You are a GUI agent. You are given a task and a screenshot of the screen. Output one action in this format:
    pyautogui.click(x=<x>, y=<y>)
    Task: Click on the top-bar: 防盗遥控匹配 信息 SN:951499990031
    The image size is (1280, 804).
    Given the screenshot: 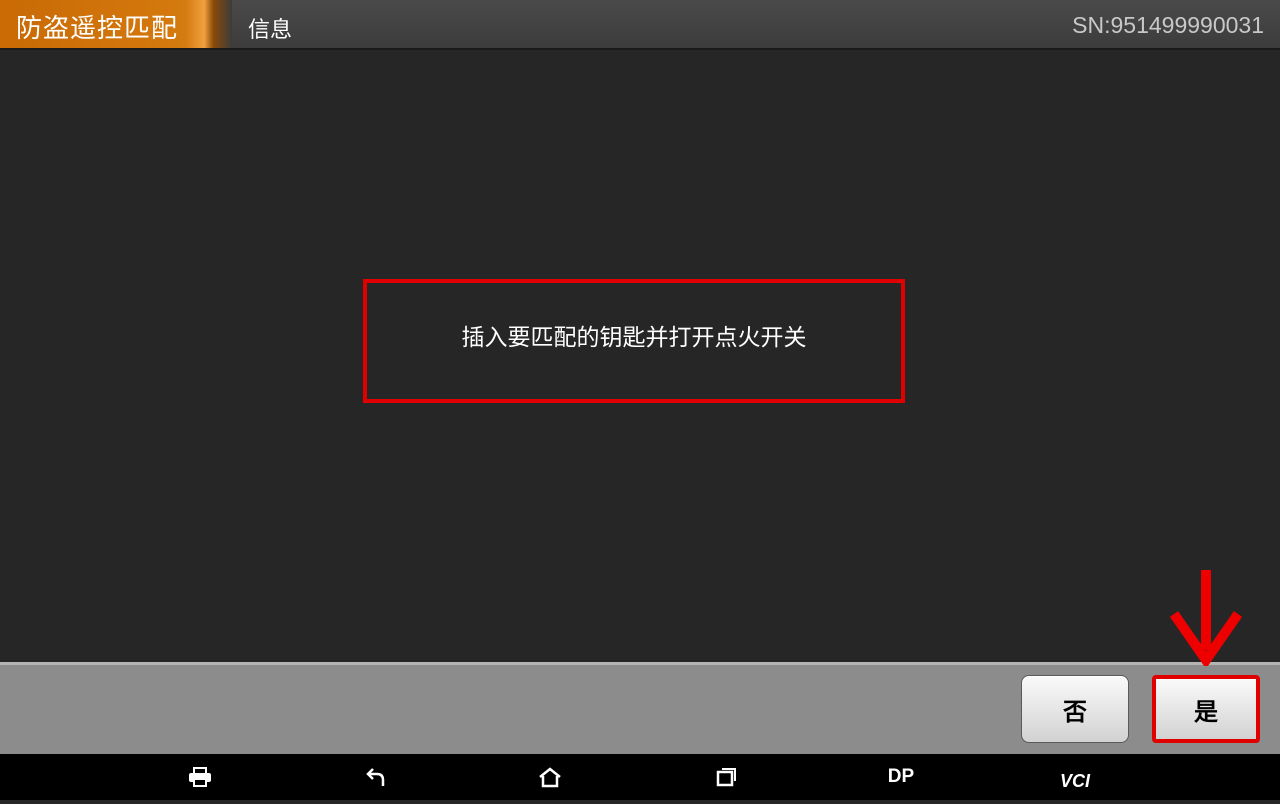 What is the action you would take?
    pyautogui.click(x=640, y=25)
    